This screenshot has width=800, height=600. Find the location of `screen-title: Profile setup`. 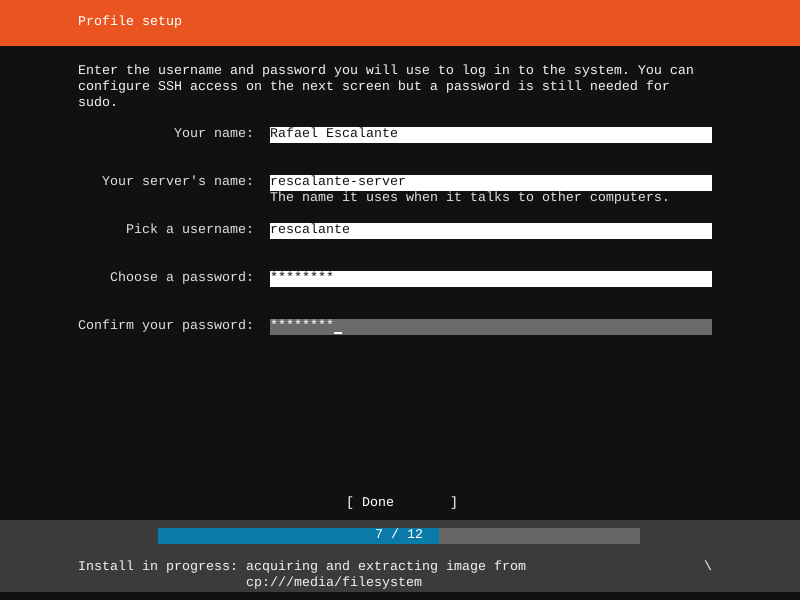

screen-title: Profile setup is located at coordinates (130, 23).